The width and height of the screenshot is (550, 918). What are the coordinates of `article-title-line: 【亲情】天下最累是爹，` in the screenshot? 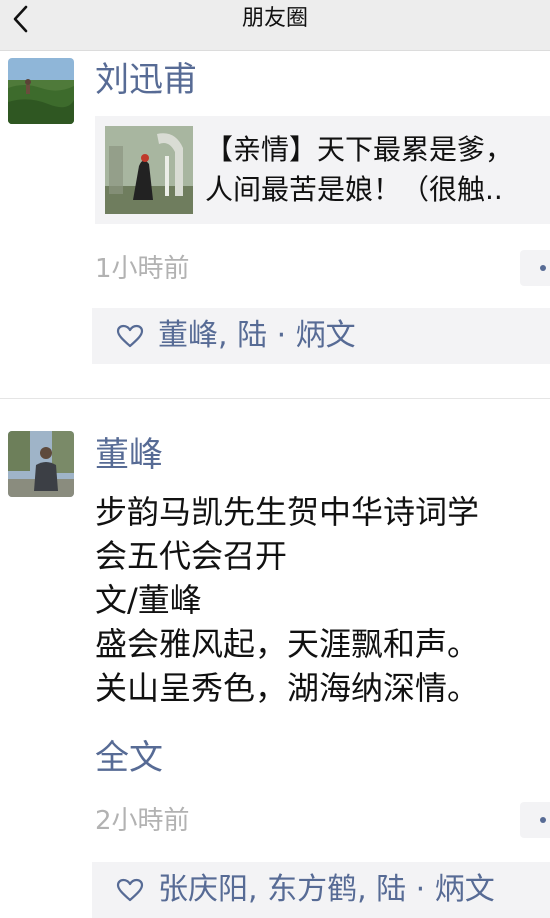 It's located at (359, 149).